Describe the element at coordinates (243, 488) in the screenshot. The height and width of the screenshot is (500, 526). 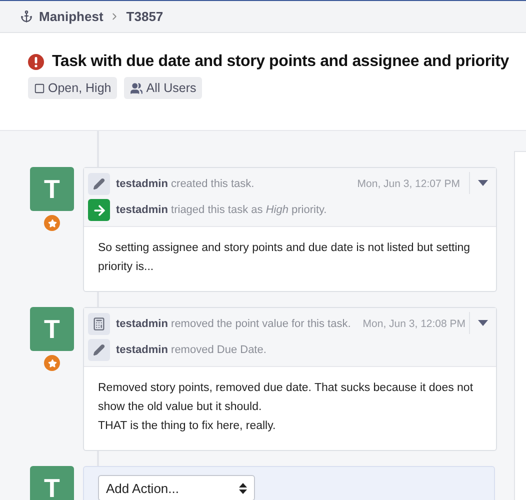
I see `updown-icon` at that location.